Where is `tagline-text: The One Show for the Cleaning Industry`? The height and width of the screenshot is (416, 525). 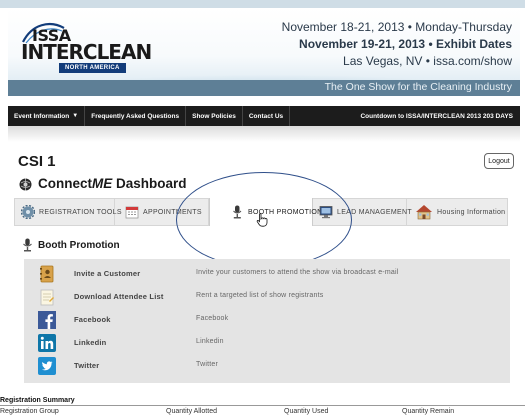
tagline-text: The One Show for the Cleaning Industry is located at coordinates (418, 87).